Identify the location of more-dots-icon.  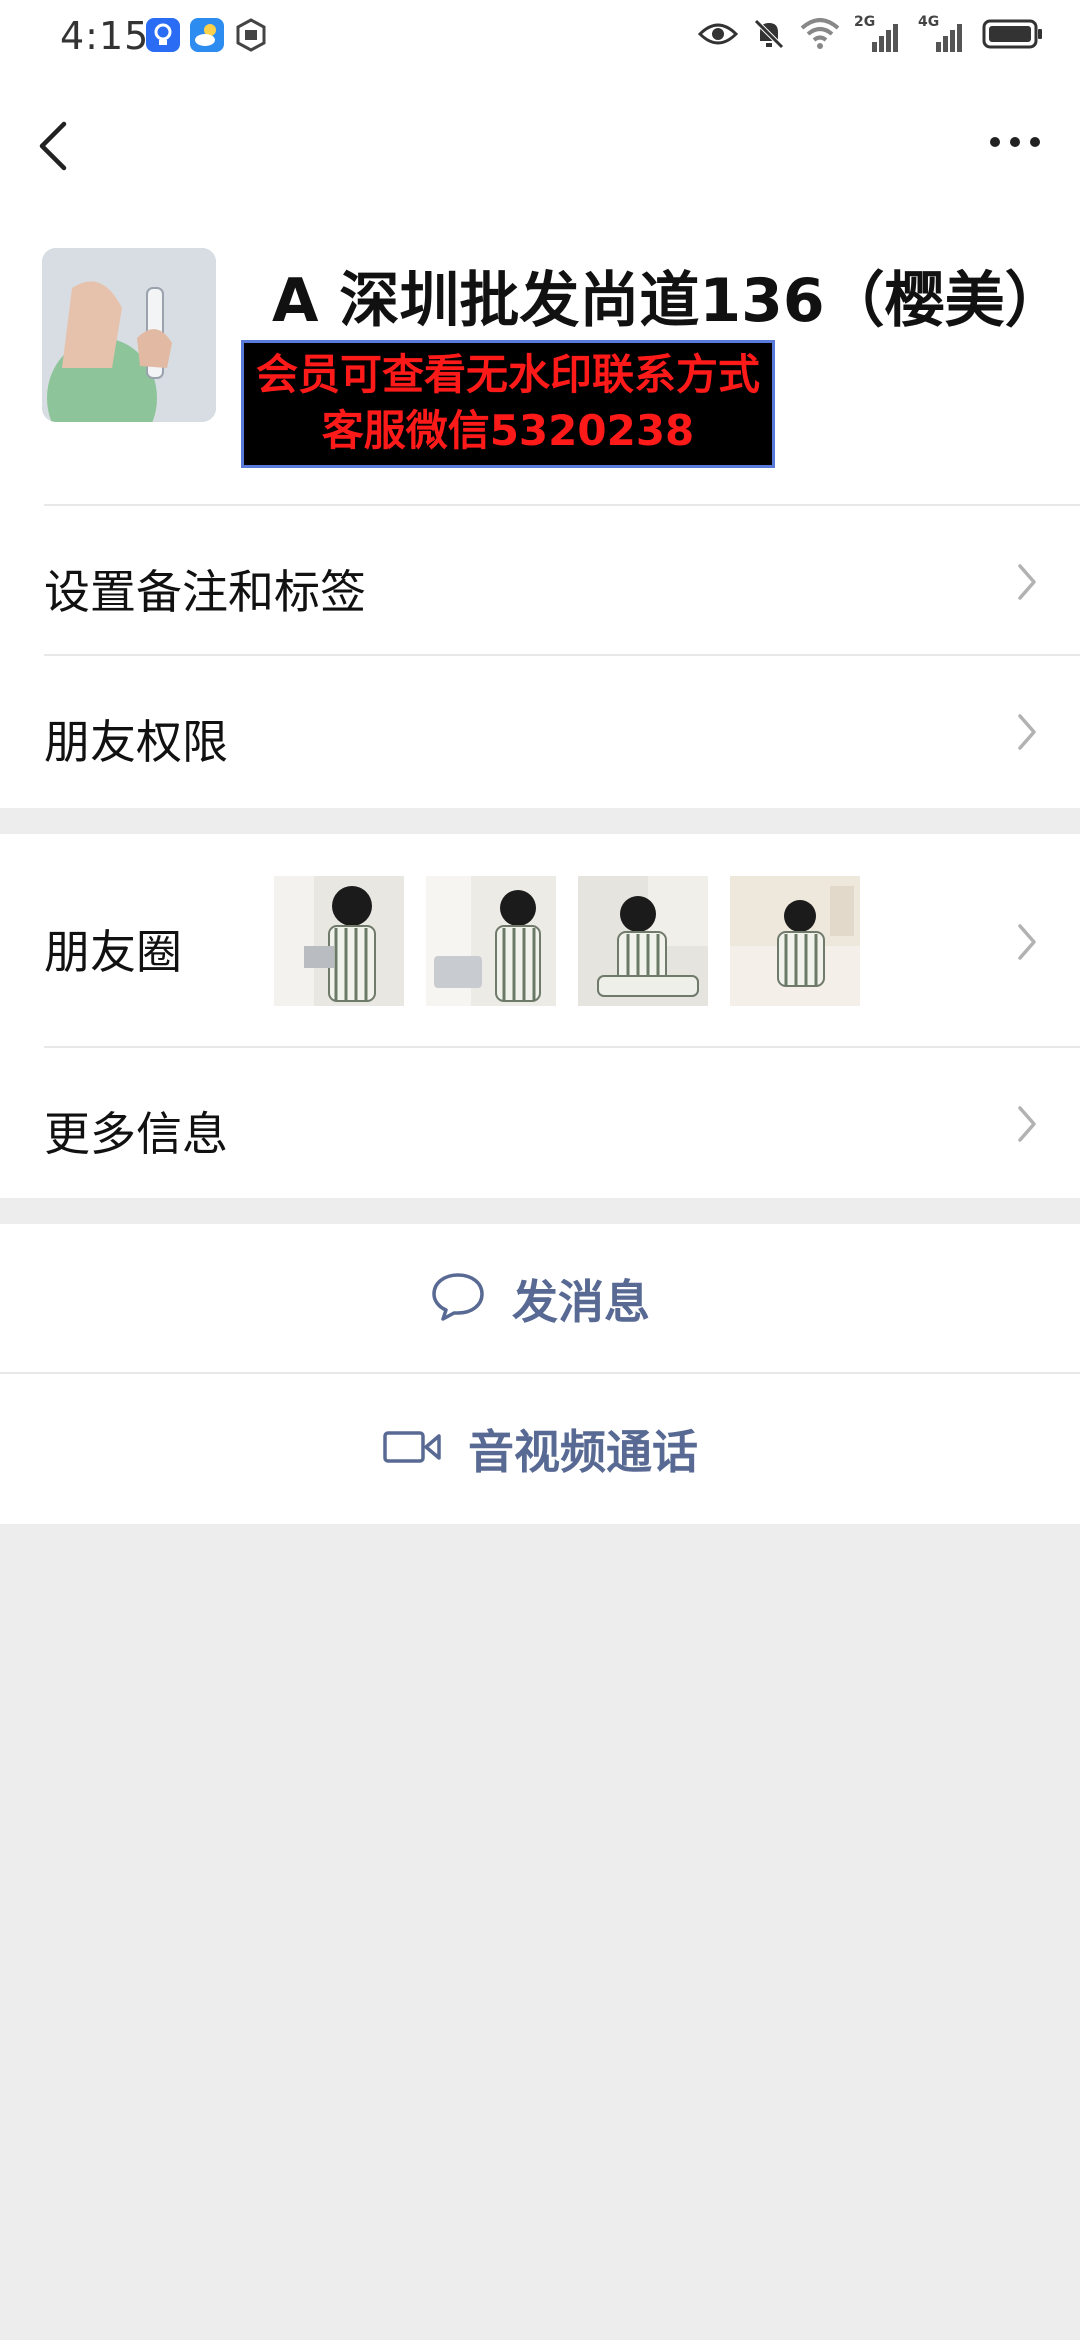
(1017, 151).